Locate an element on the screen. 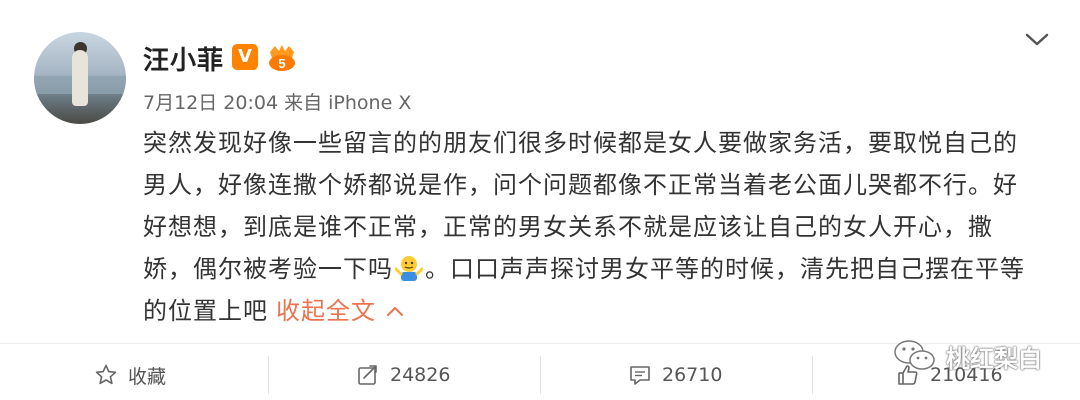 Image resolution: width=1080 pixels, height=400 pixels. watermark-text: 桃红梨白 is located at coordinates (994, 358).